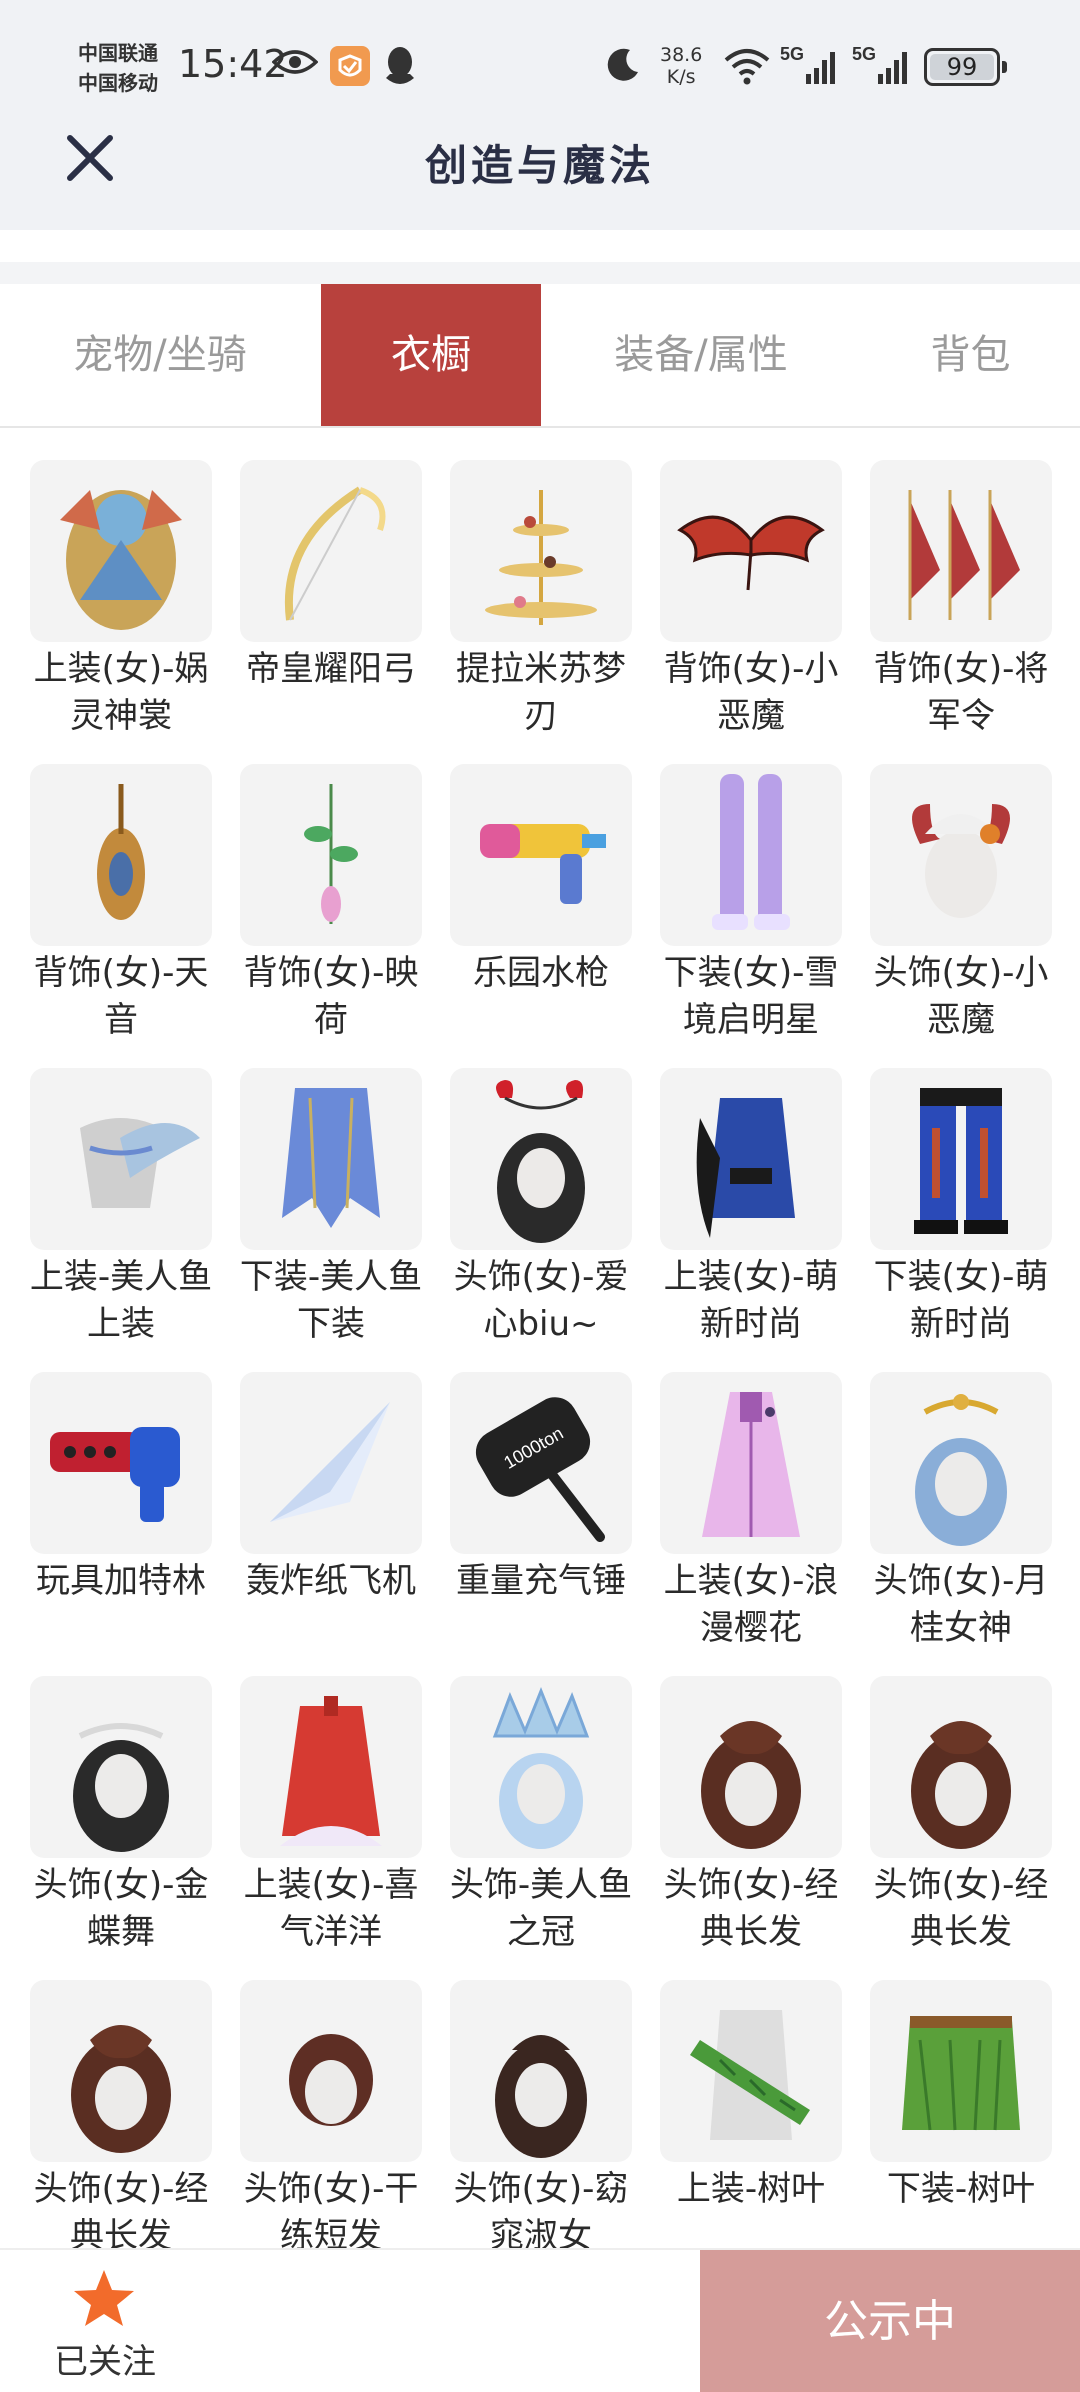  I want to click on tab-pets-mounts: 宠物/坐骑, so click(160, 355).